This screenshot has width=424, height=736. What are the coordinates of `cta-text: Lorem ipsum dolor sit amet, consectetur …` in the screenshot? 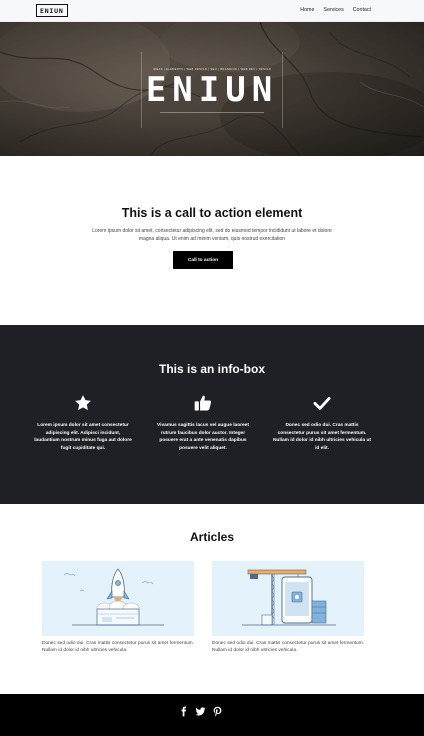 It's located at (212, 235).